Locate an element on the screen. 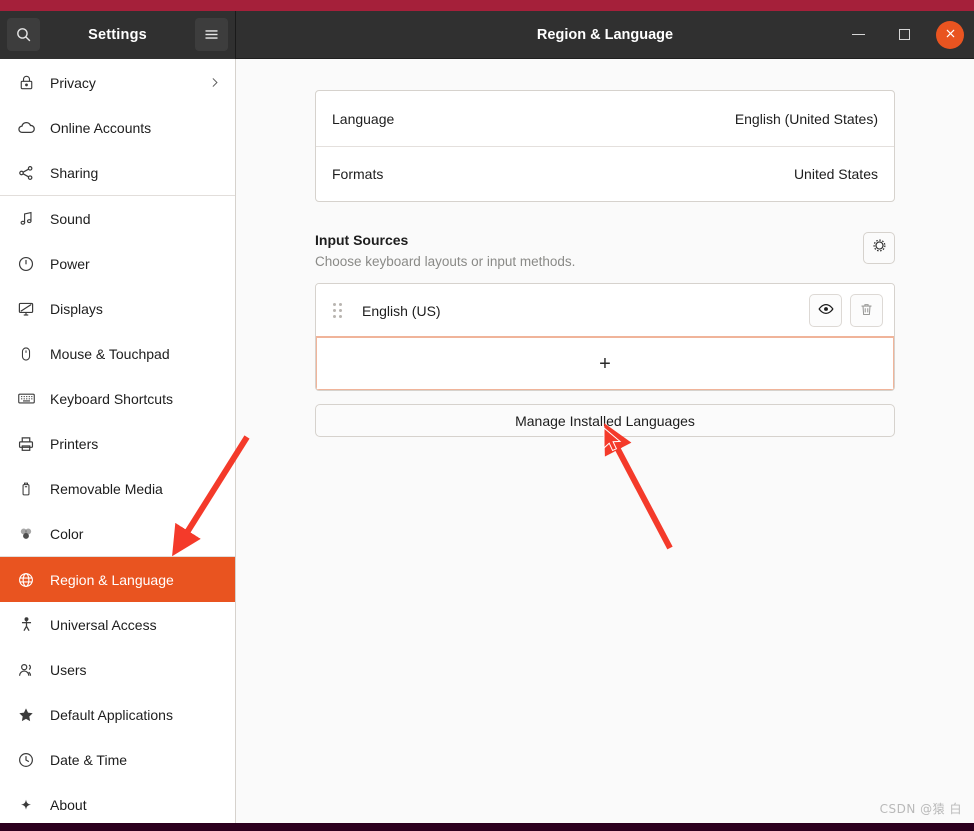 This screenshot has width=974, height=831. input-sources-title: Input Sources is located at coordinates (362, 240).